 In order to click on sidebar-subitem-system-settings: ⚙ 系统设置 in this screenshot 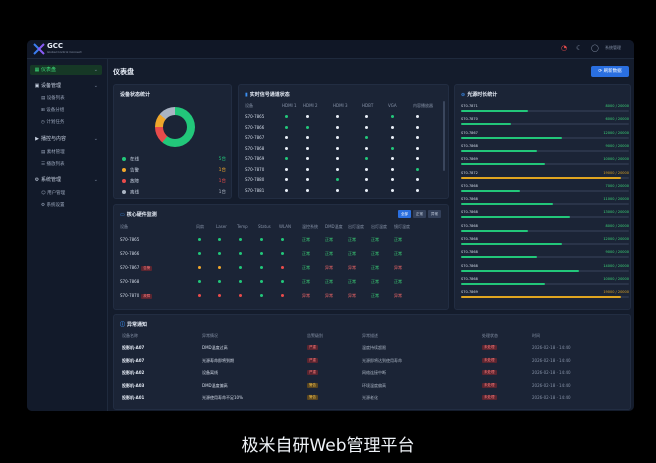, I will do `click(52, 206)`.